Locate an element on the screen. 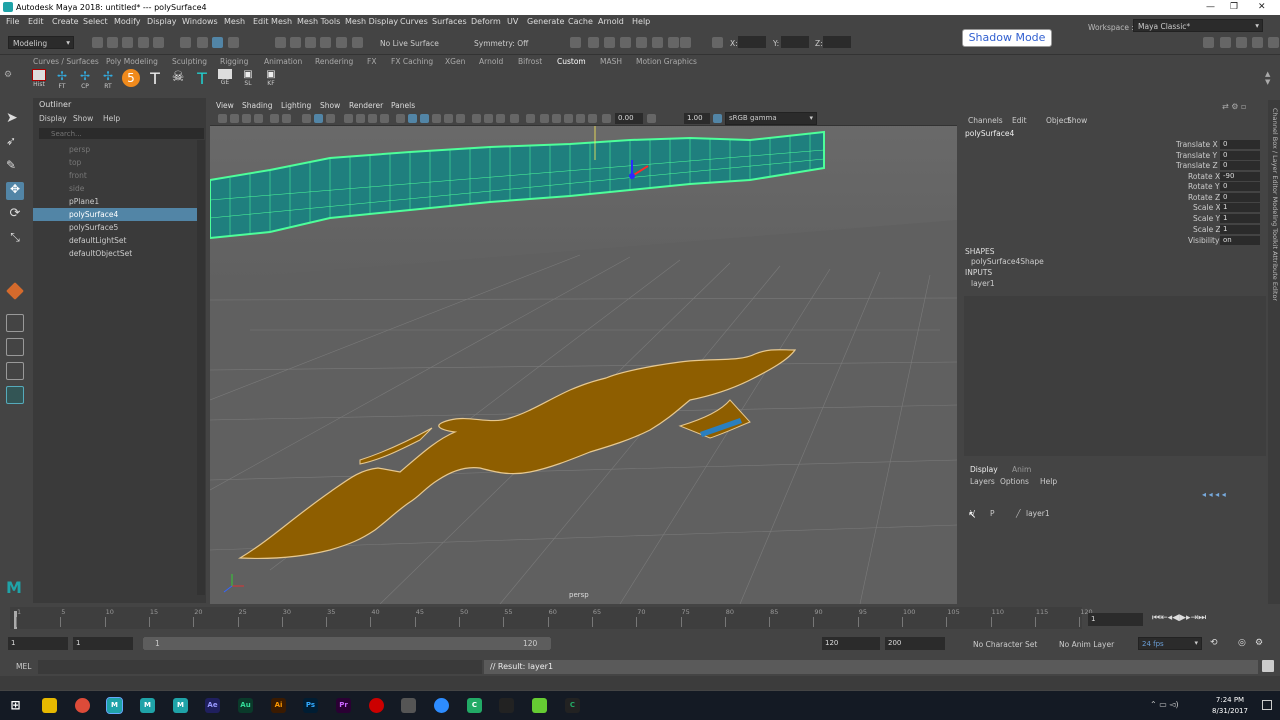 The width and height of the screenshot is (1280, 720). shelf-sl-button: ▣ SL is located at coordinates (248, 80).